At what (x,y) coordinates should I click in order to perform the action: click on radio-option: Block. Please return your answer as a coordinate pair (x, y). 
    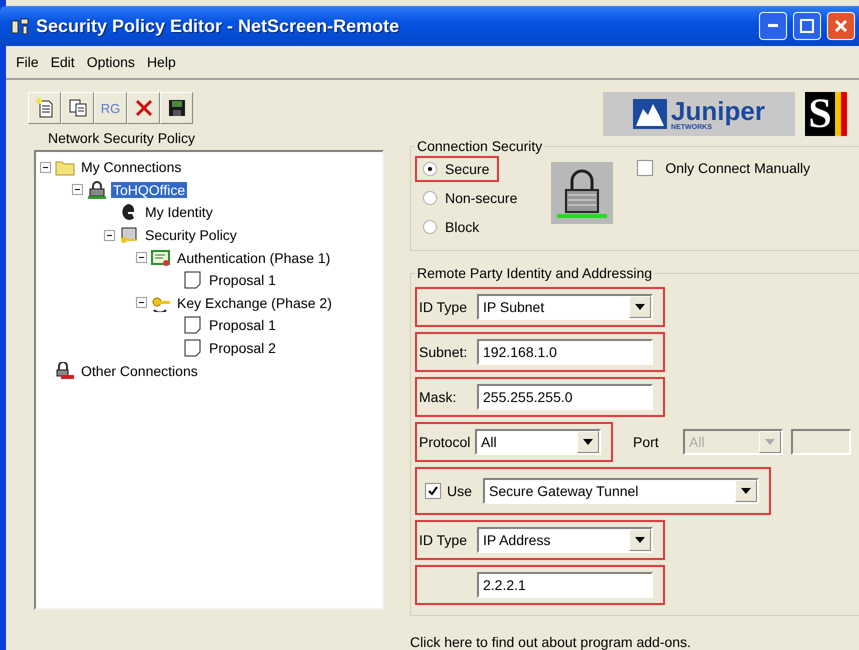
    Looking at the image, I should click on (452, 227).